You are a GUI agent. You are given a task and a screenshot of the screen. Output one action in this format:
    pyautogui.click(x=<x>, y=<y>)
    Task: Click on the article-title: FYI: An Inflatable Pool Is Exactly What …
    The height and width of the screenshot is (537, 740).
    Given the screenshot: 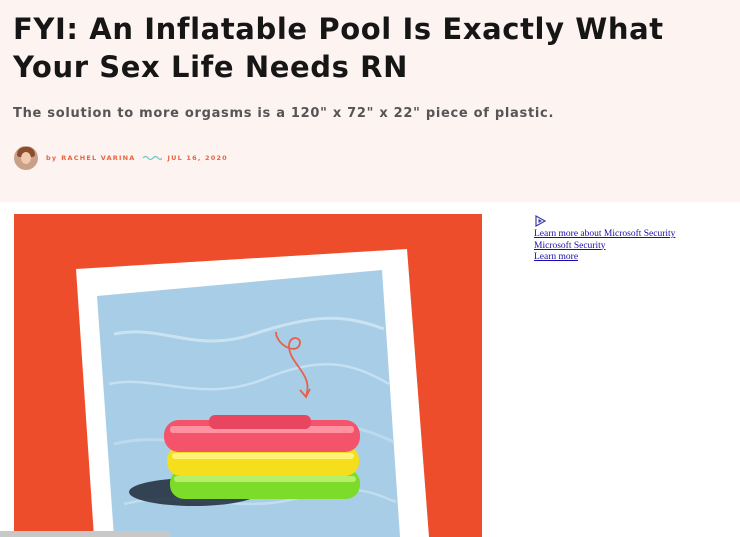 What is the action you would take?
    pyautogui.click(x=338, y=48)
    